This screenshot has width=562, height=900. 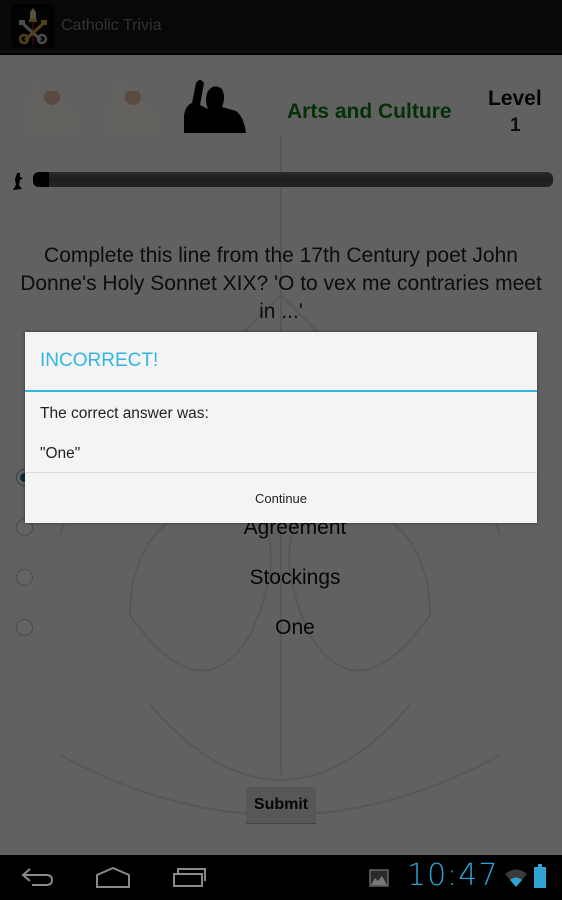 What do you see at coordinates (516, 878) in the screenshot?
I see `wifi-icon` at bounding box center [516, 878].